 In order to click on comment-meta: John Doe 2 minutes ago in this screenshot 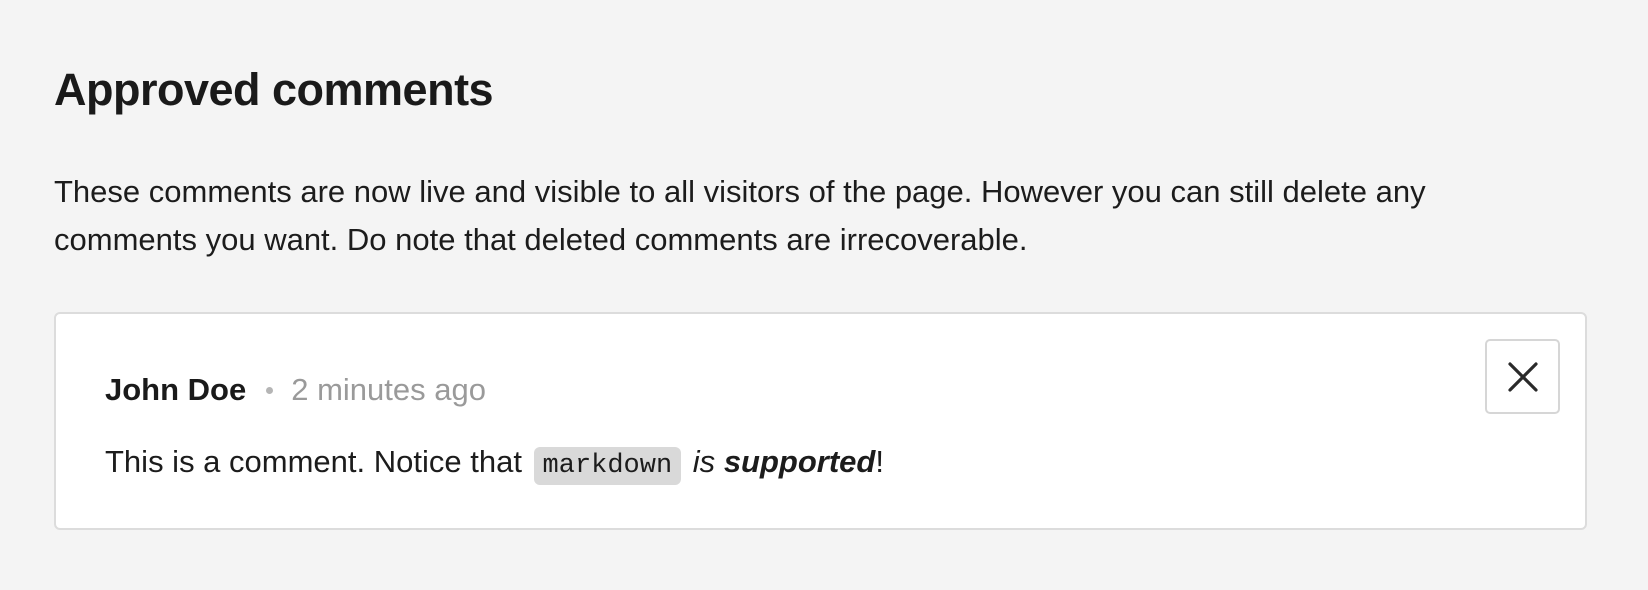, I will do `click(295, 390)`.